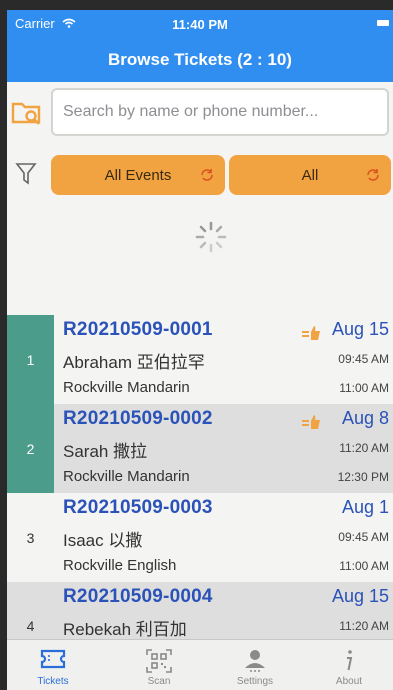  I want to click on tab-label: Scan, so click(159, 681).